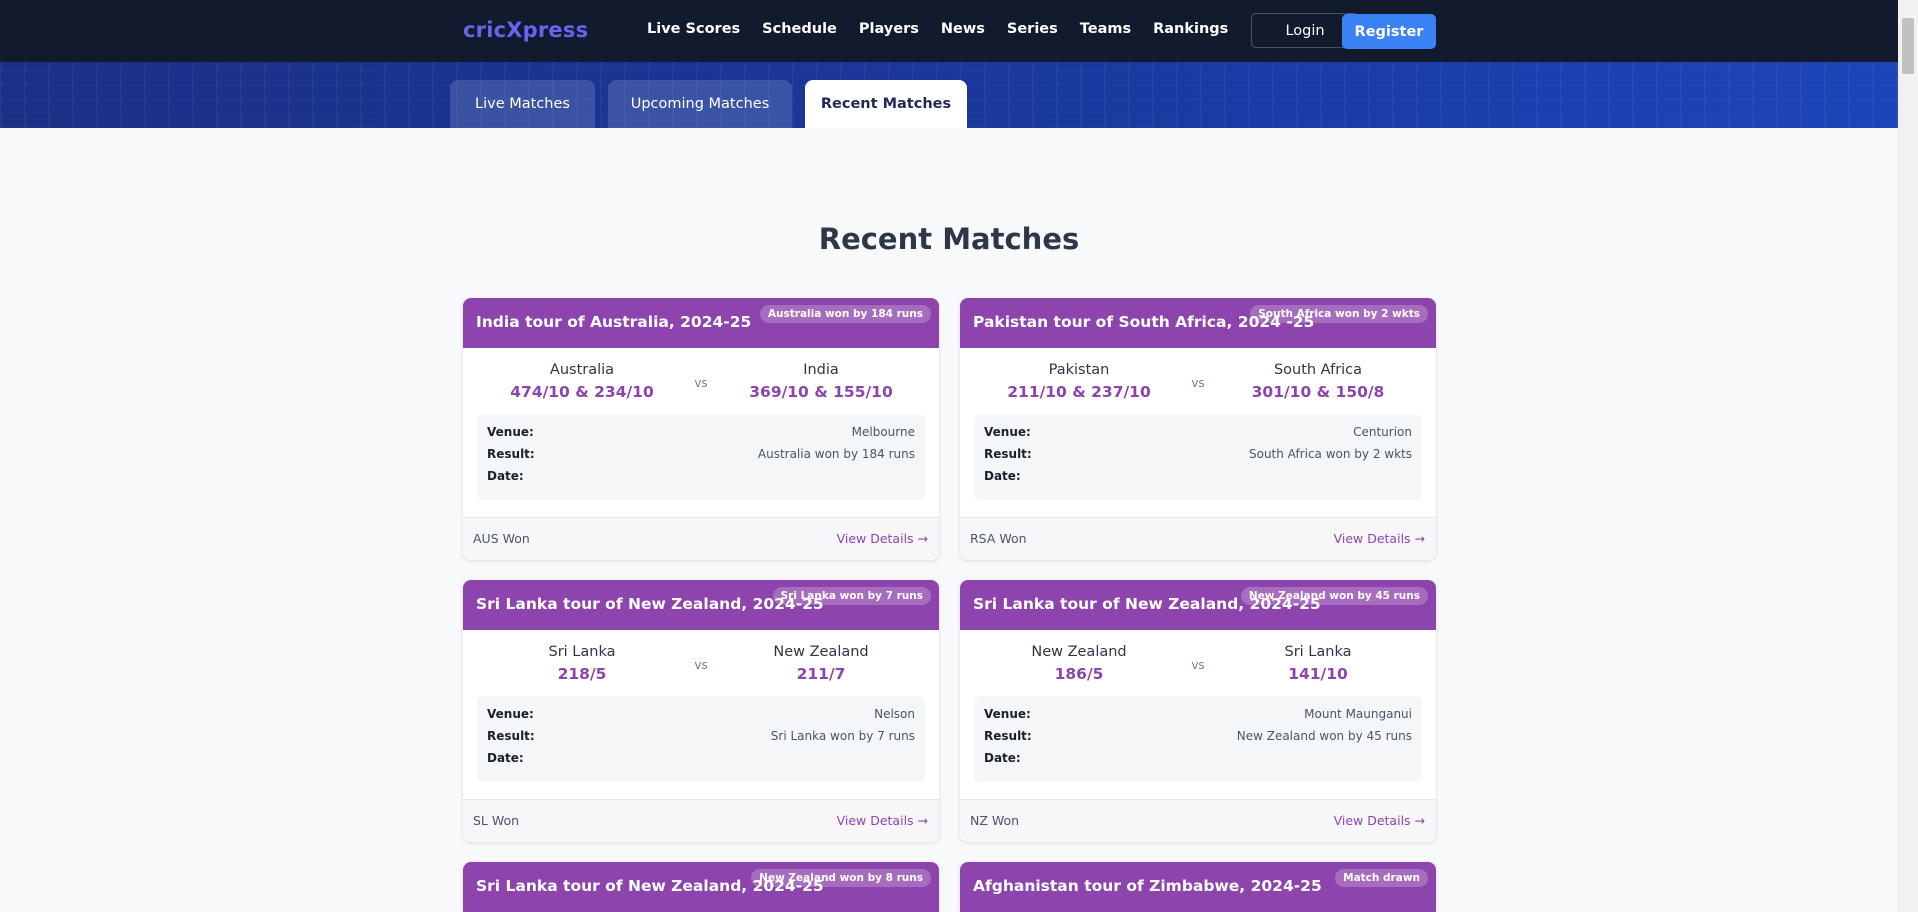  I want to click on result-badge: New Zealand won by 45 runs, so click(1334, 596).